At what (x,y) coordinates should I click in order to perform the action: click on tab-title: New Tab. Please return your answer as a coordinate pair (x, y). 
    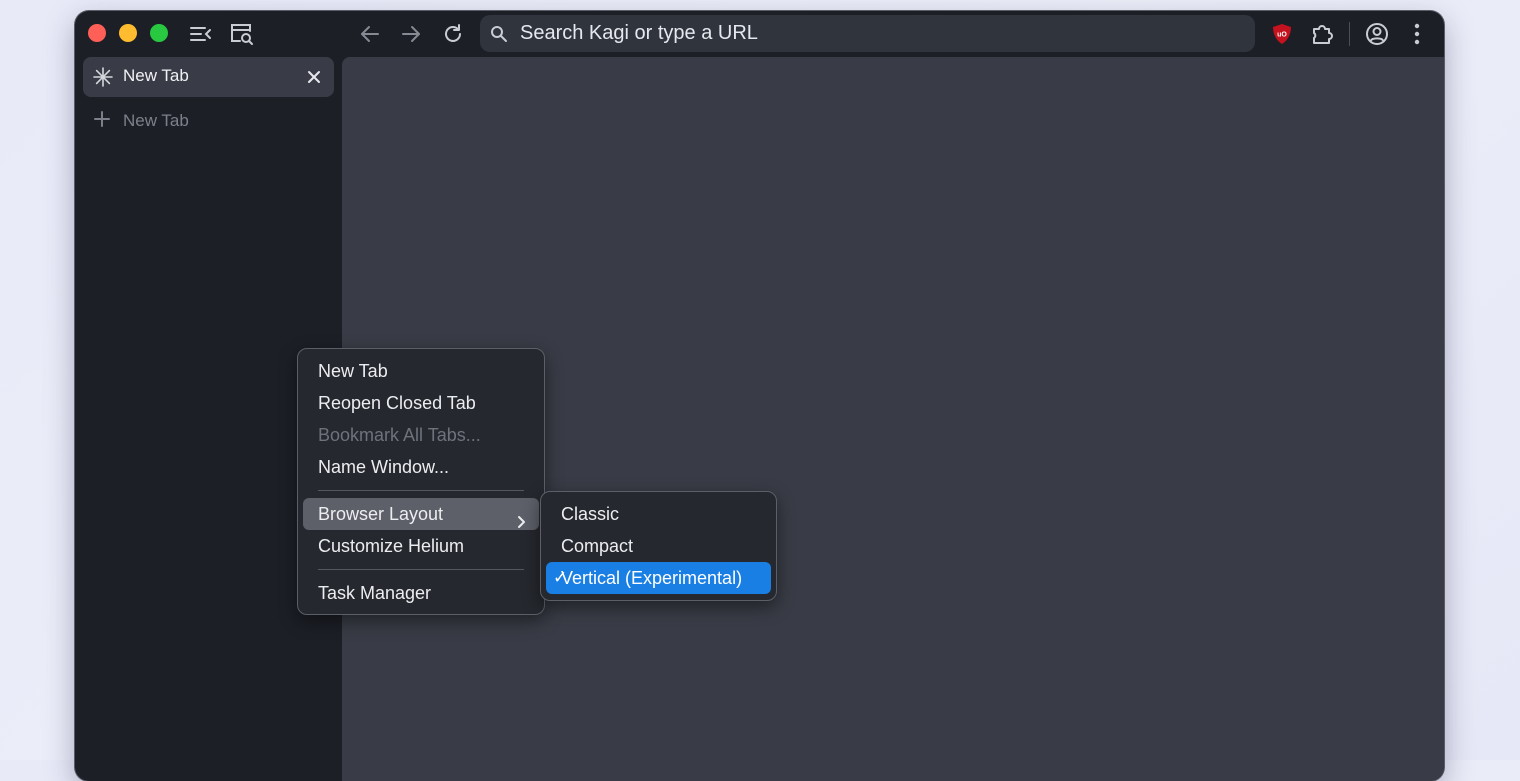
    Looking at the image, I should click on (156, 75).